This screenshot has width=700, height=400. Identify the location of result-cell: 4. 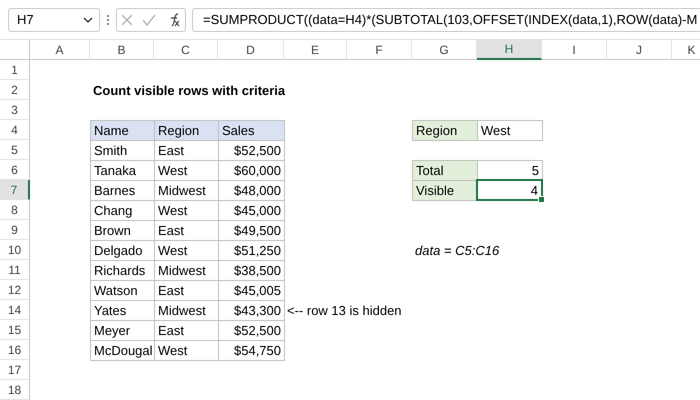
(509, 190).